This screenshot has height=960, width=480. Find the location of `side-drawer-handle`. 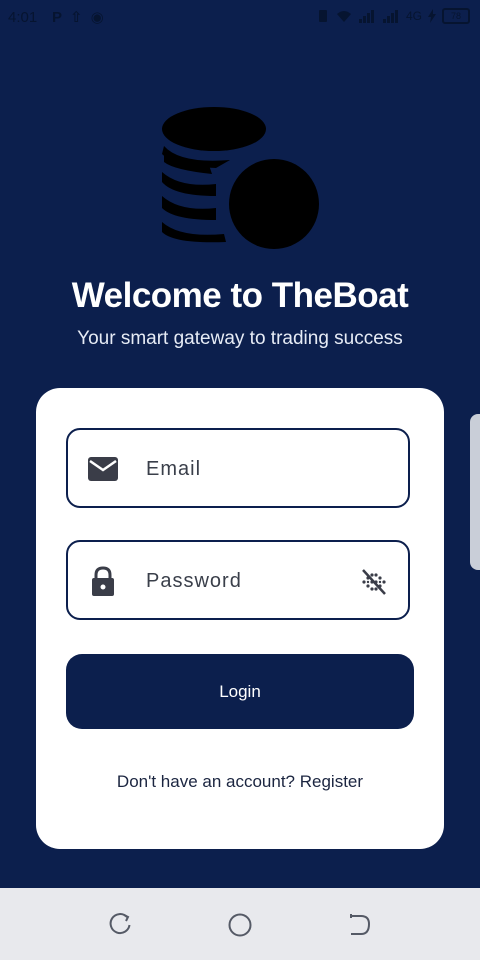

side-drawer-handle is located at coordinates (475, 492).